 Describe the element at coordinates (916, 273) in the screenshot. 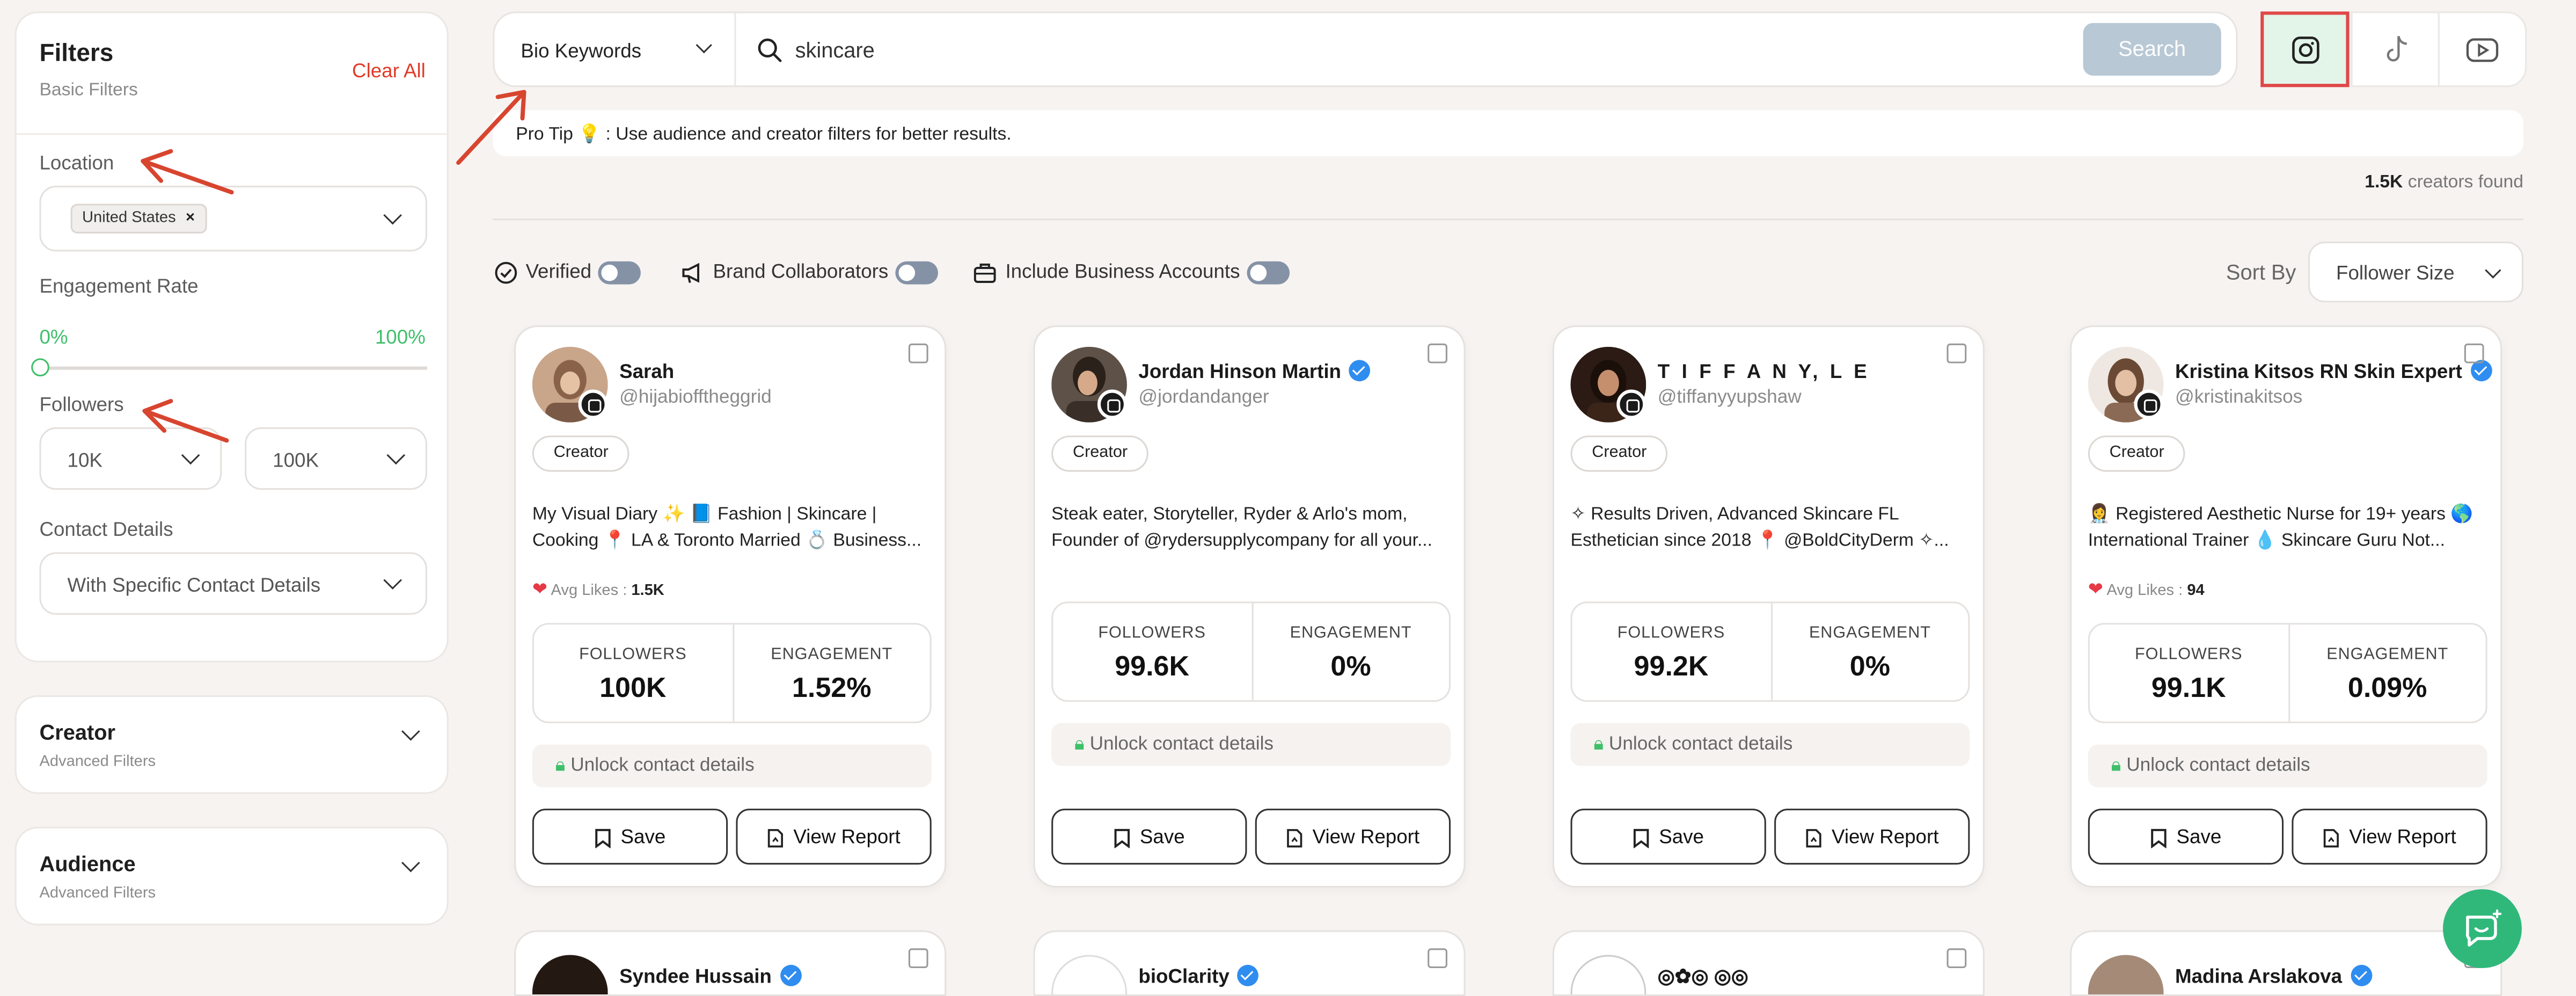

I see `brand-collaborators-switch` at that location.